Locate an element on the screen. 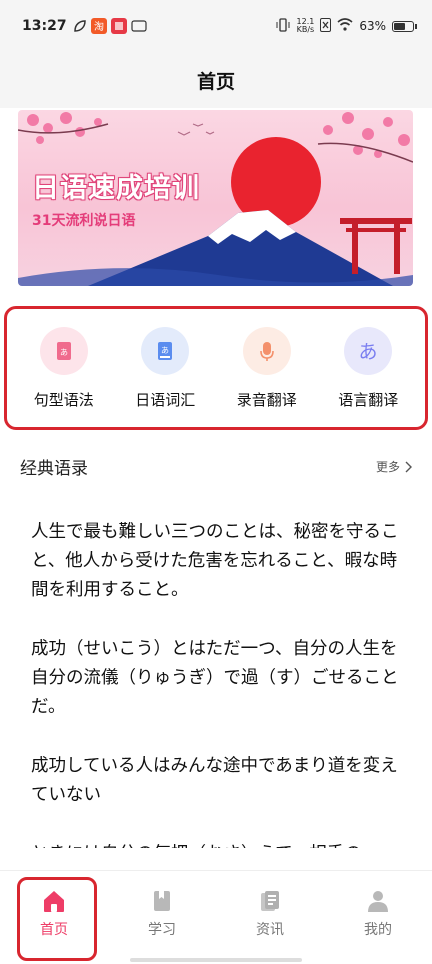 The image size is (432, 964). vocabulary-book-icon: あ is located at coordinates (165, 350).